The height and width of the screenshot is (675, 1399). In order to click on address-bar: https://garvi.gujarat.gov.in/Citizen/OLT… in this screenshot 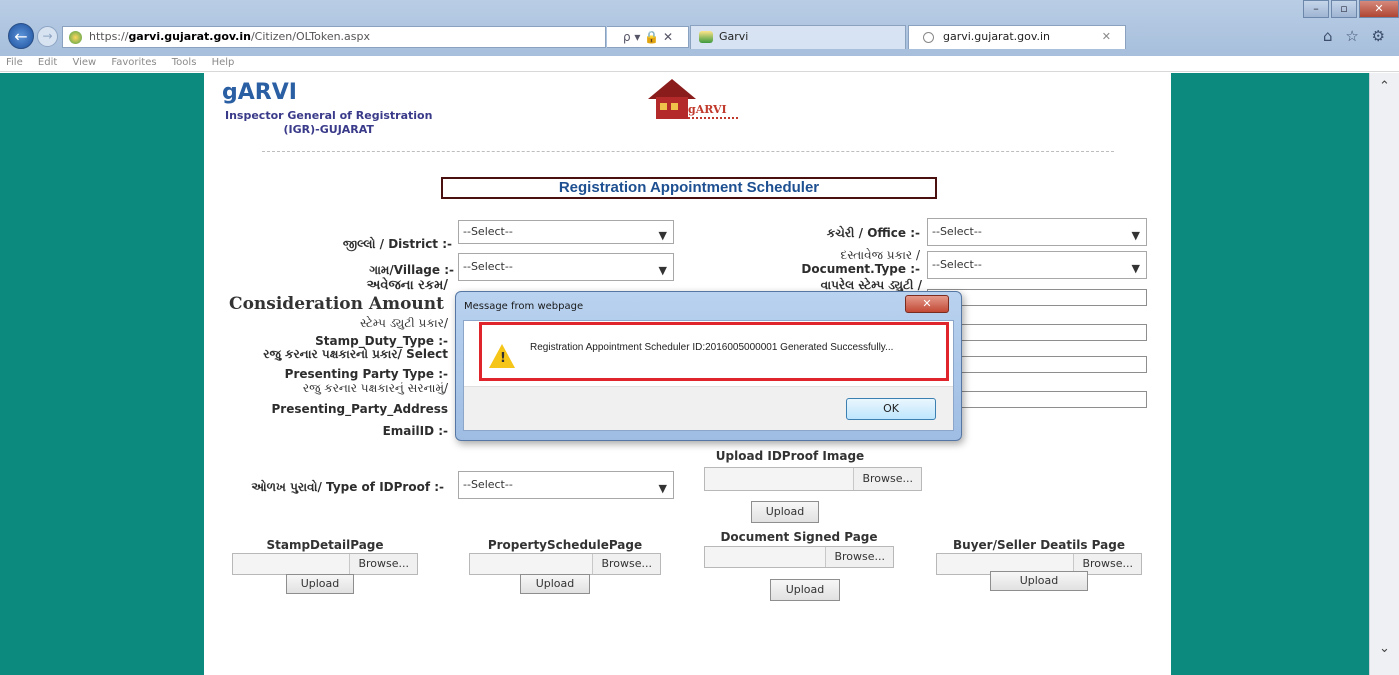, I will do `click(334, 37)`.